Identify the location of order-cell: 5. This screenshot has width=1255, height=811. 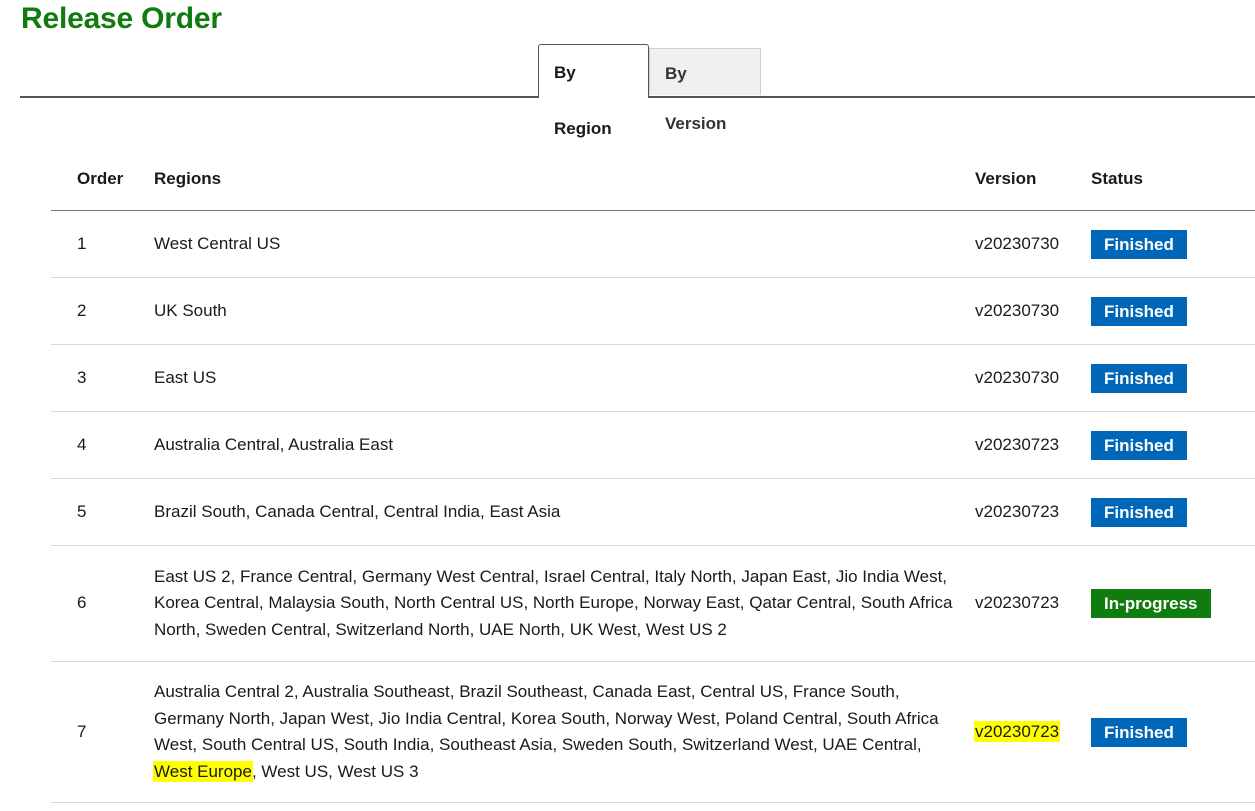
(102, 512).